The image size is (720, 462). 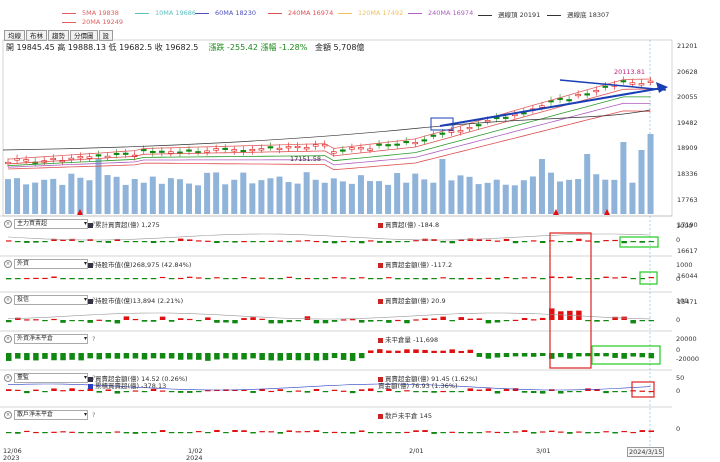 What do you see at coordinates (416, 451) in the screenshot?
I see `x-tick-label: 2/01` at bounding box center [416, 451].